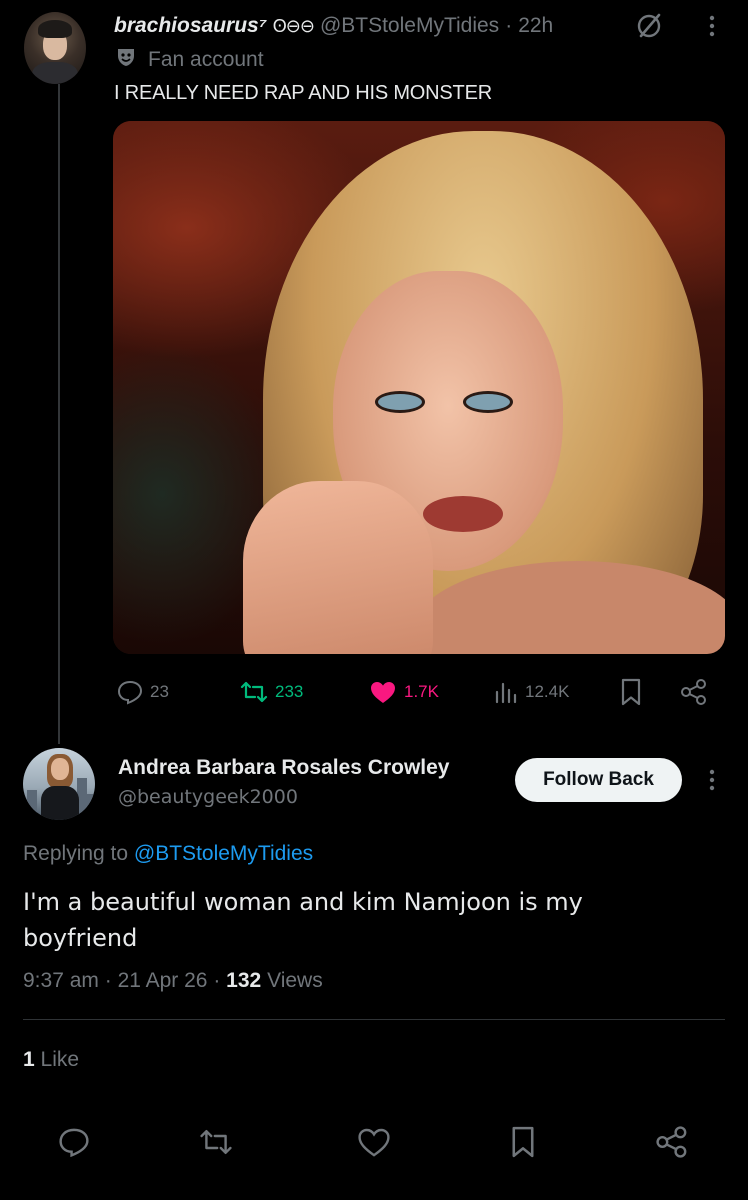 This screenshot has height=1200, width=748. I want to click on reply-action-bar, so click(374, 1144).